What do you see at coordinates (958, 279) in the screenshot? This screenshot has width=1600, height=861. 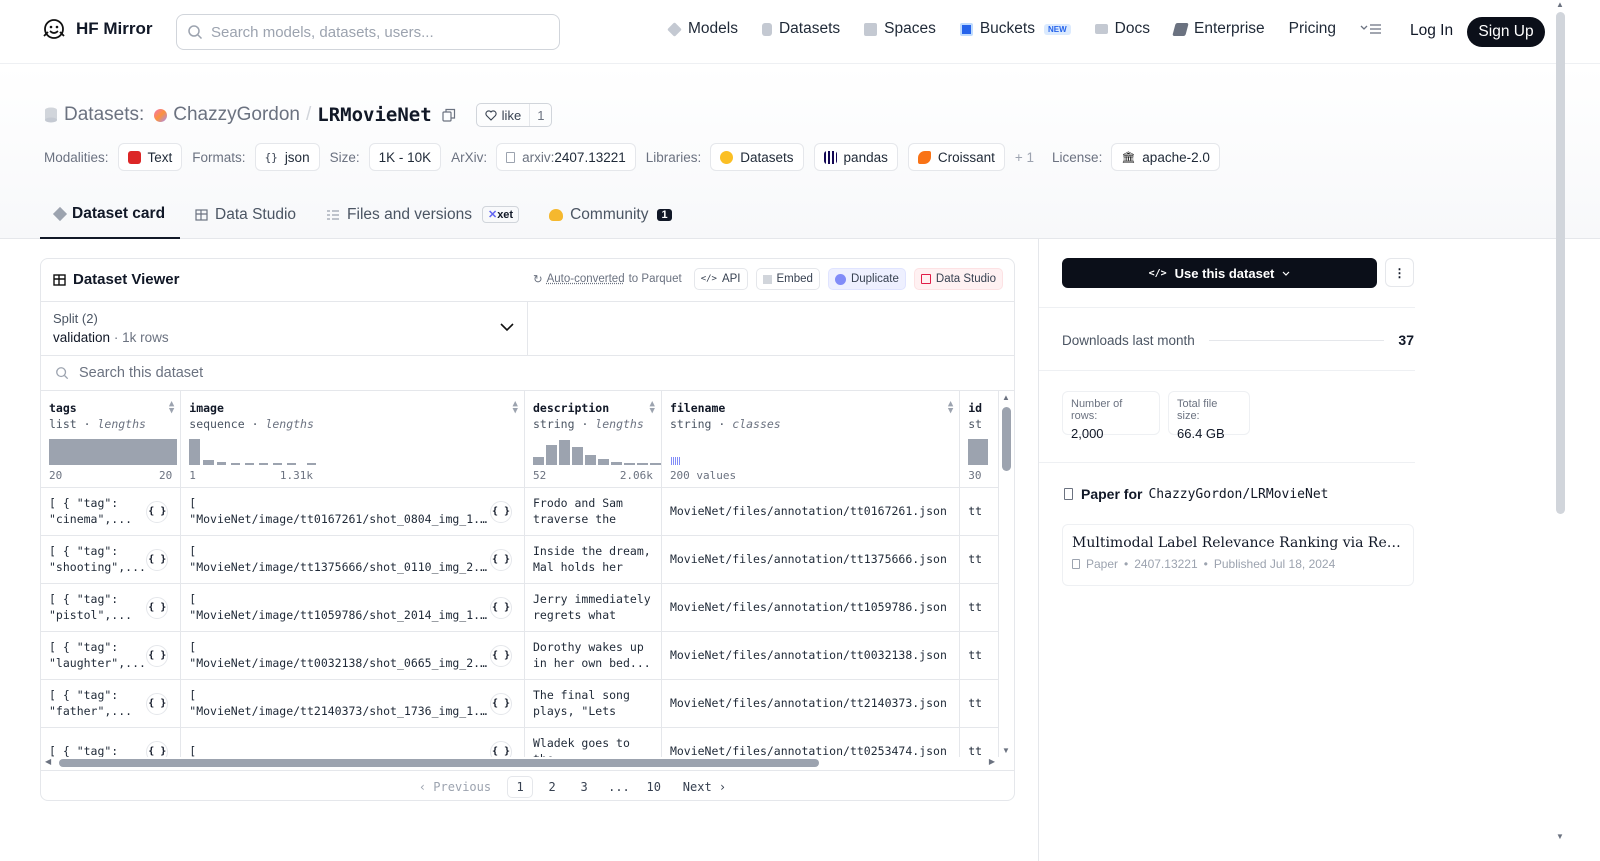 I see `data-studio-button: Data Studio` at bounding box center [958, 279].